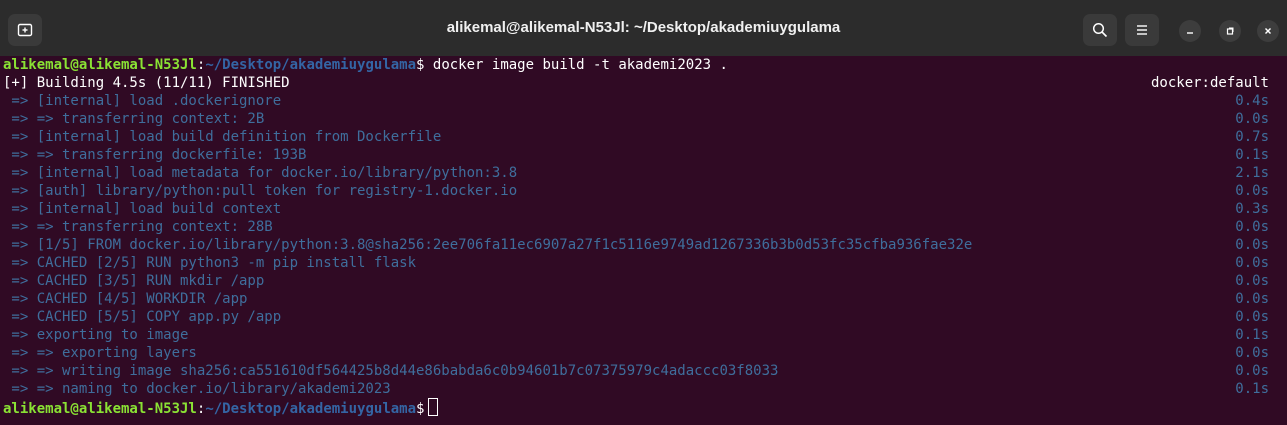  What do you see at coordinates (1252, 137) in the screenshot?
I see `build-step-time: 0.7s` at bounding box center [1252, 137].